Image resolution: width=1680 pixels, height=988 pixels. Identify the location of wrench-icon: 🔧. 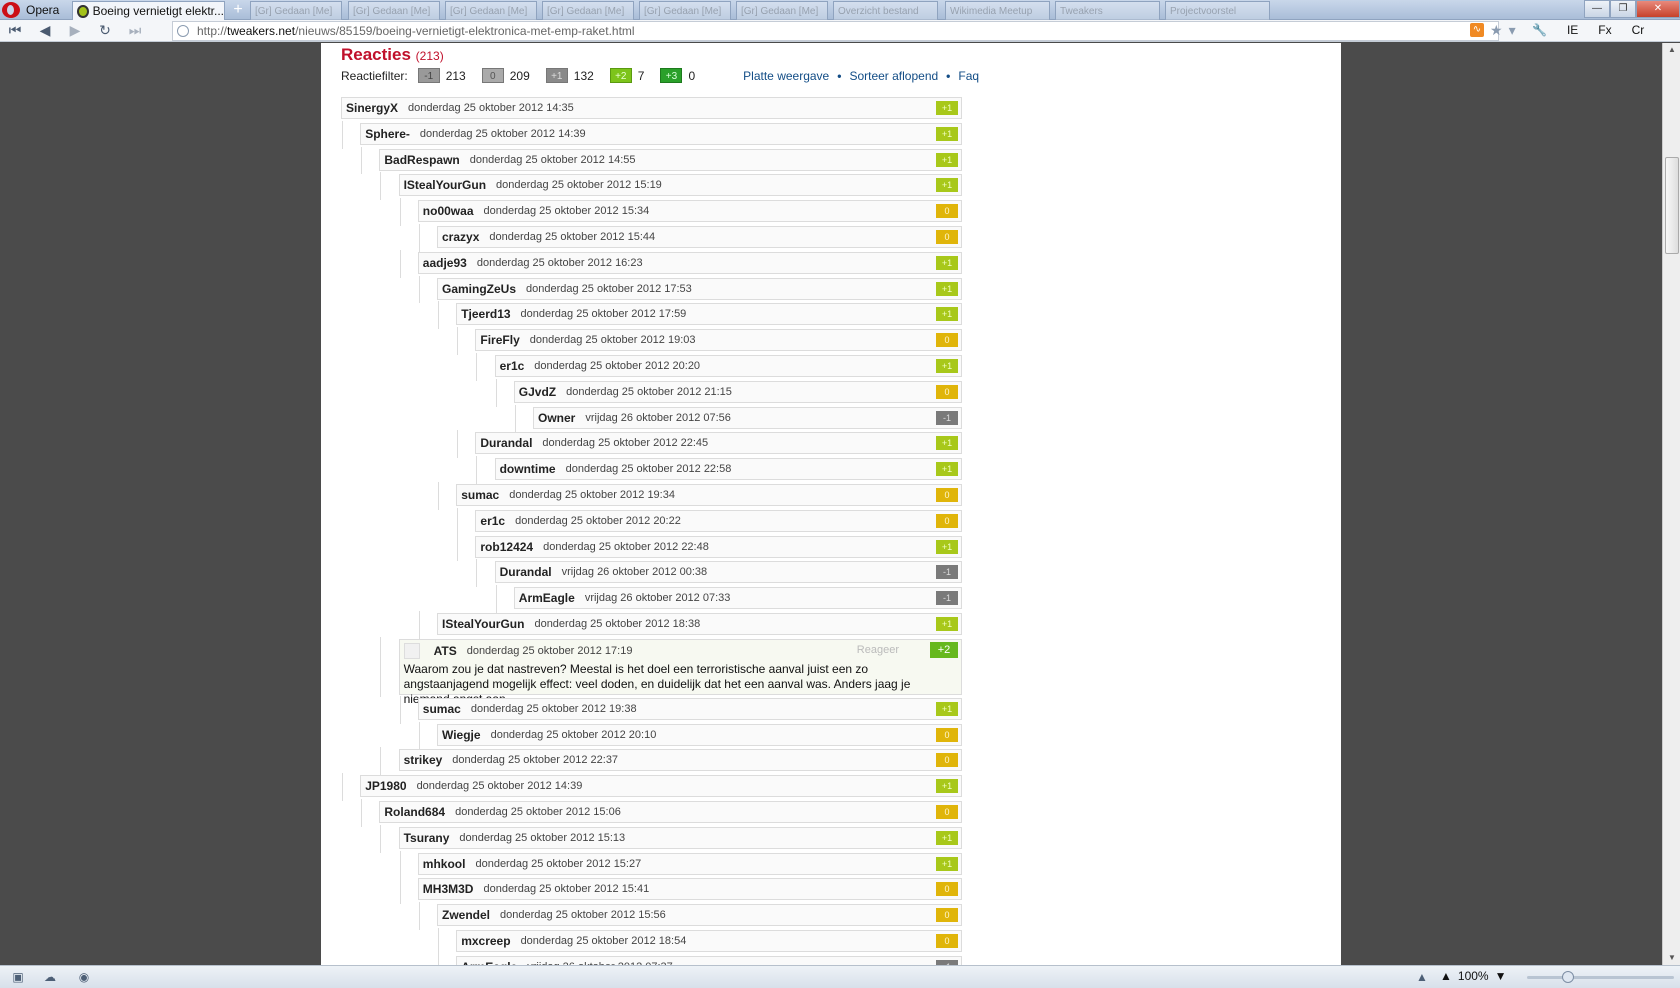
(1539, 30).